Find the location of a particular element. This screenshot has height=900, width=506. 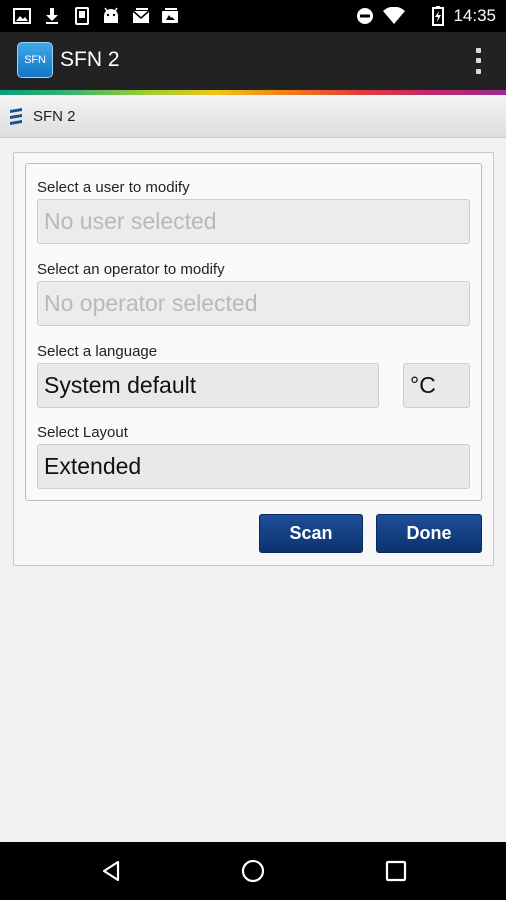

home-icon is located at coordinates (253, 871).